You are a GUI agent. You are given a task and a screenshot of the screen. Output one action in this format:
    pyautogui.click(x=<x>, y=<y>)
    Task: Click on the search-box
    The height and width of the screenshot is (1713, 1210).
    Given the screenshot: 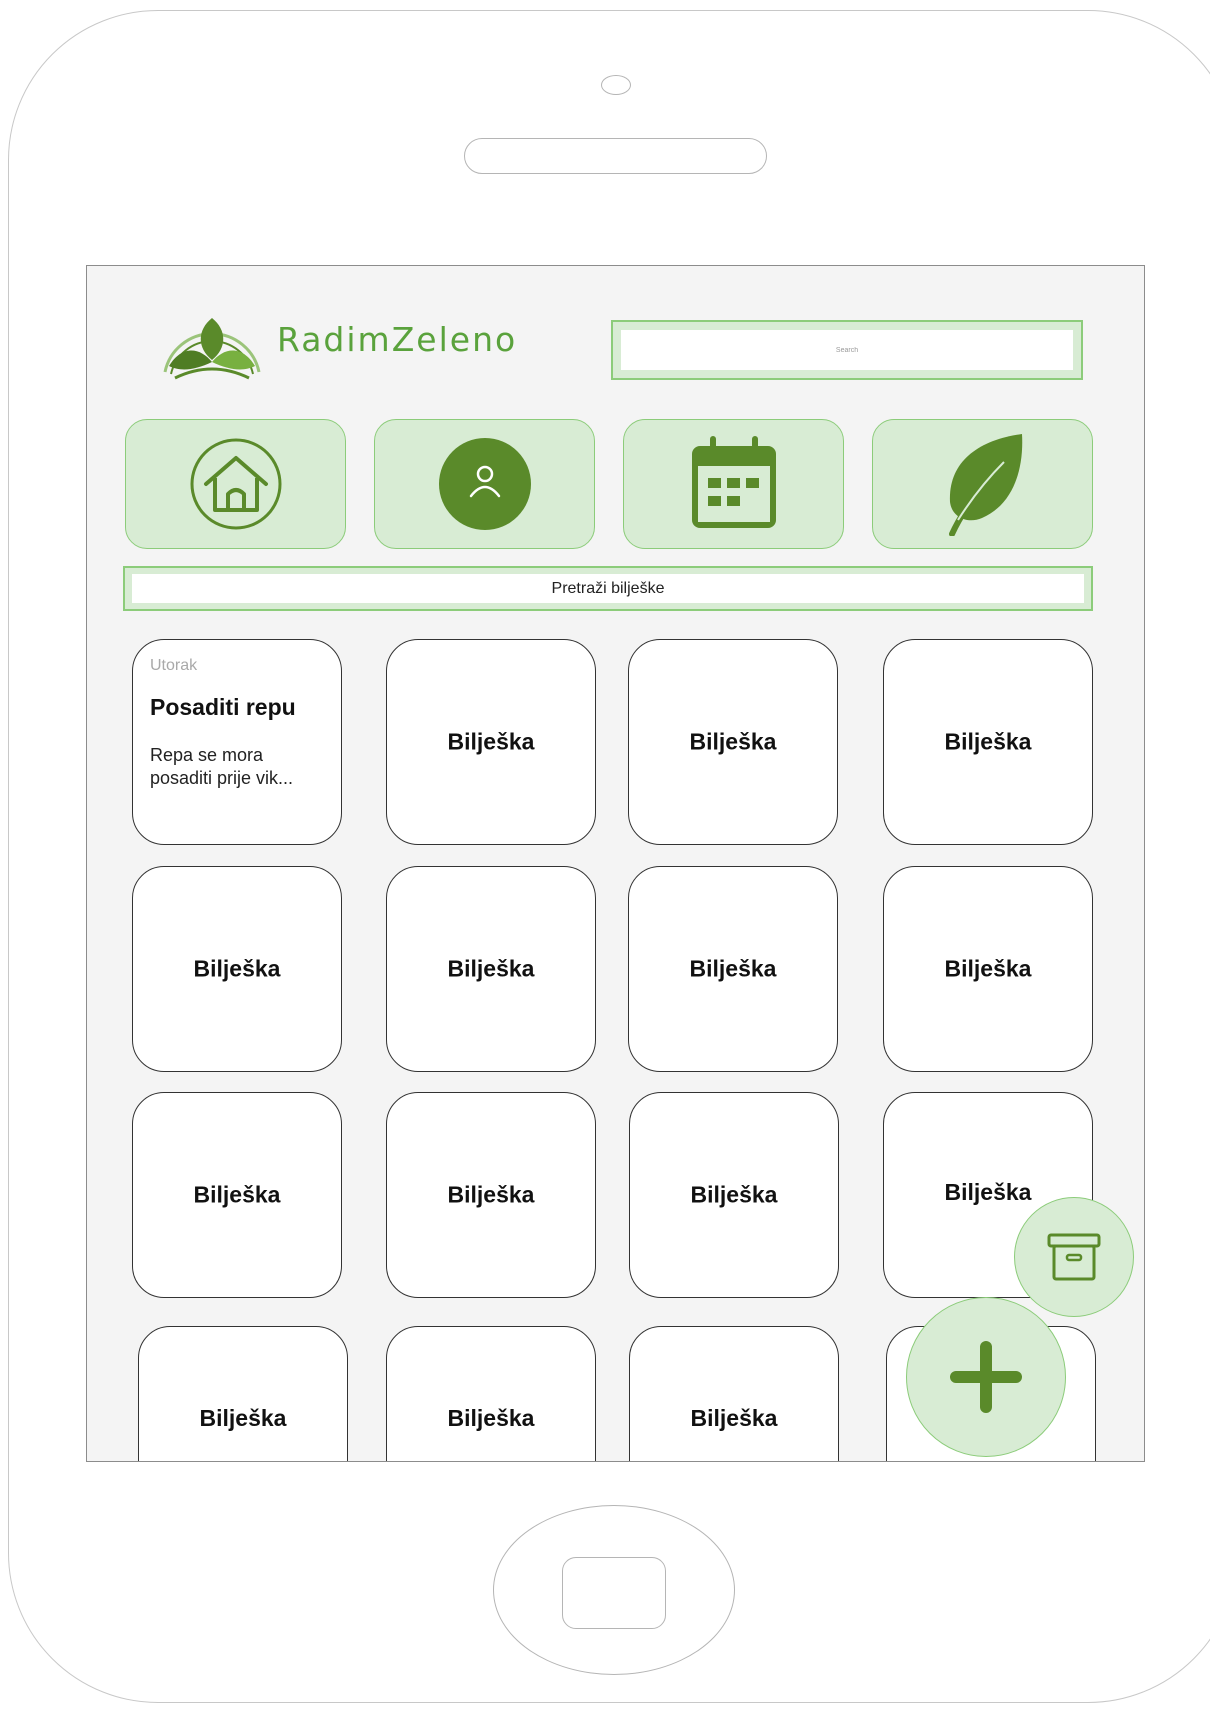 What is the action you would take?
    pyautogui.click(x=847, y=350)
    